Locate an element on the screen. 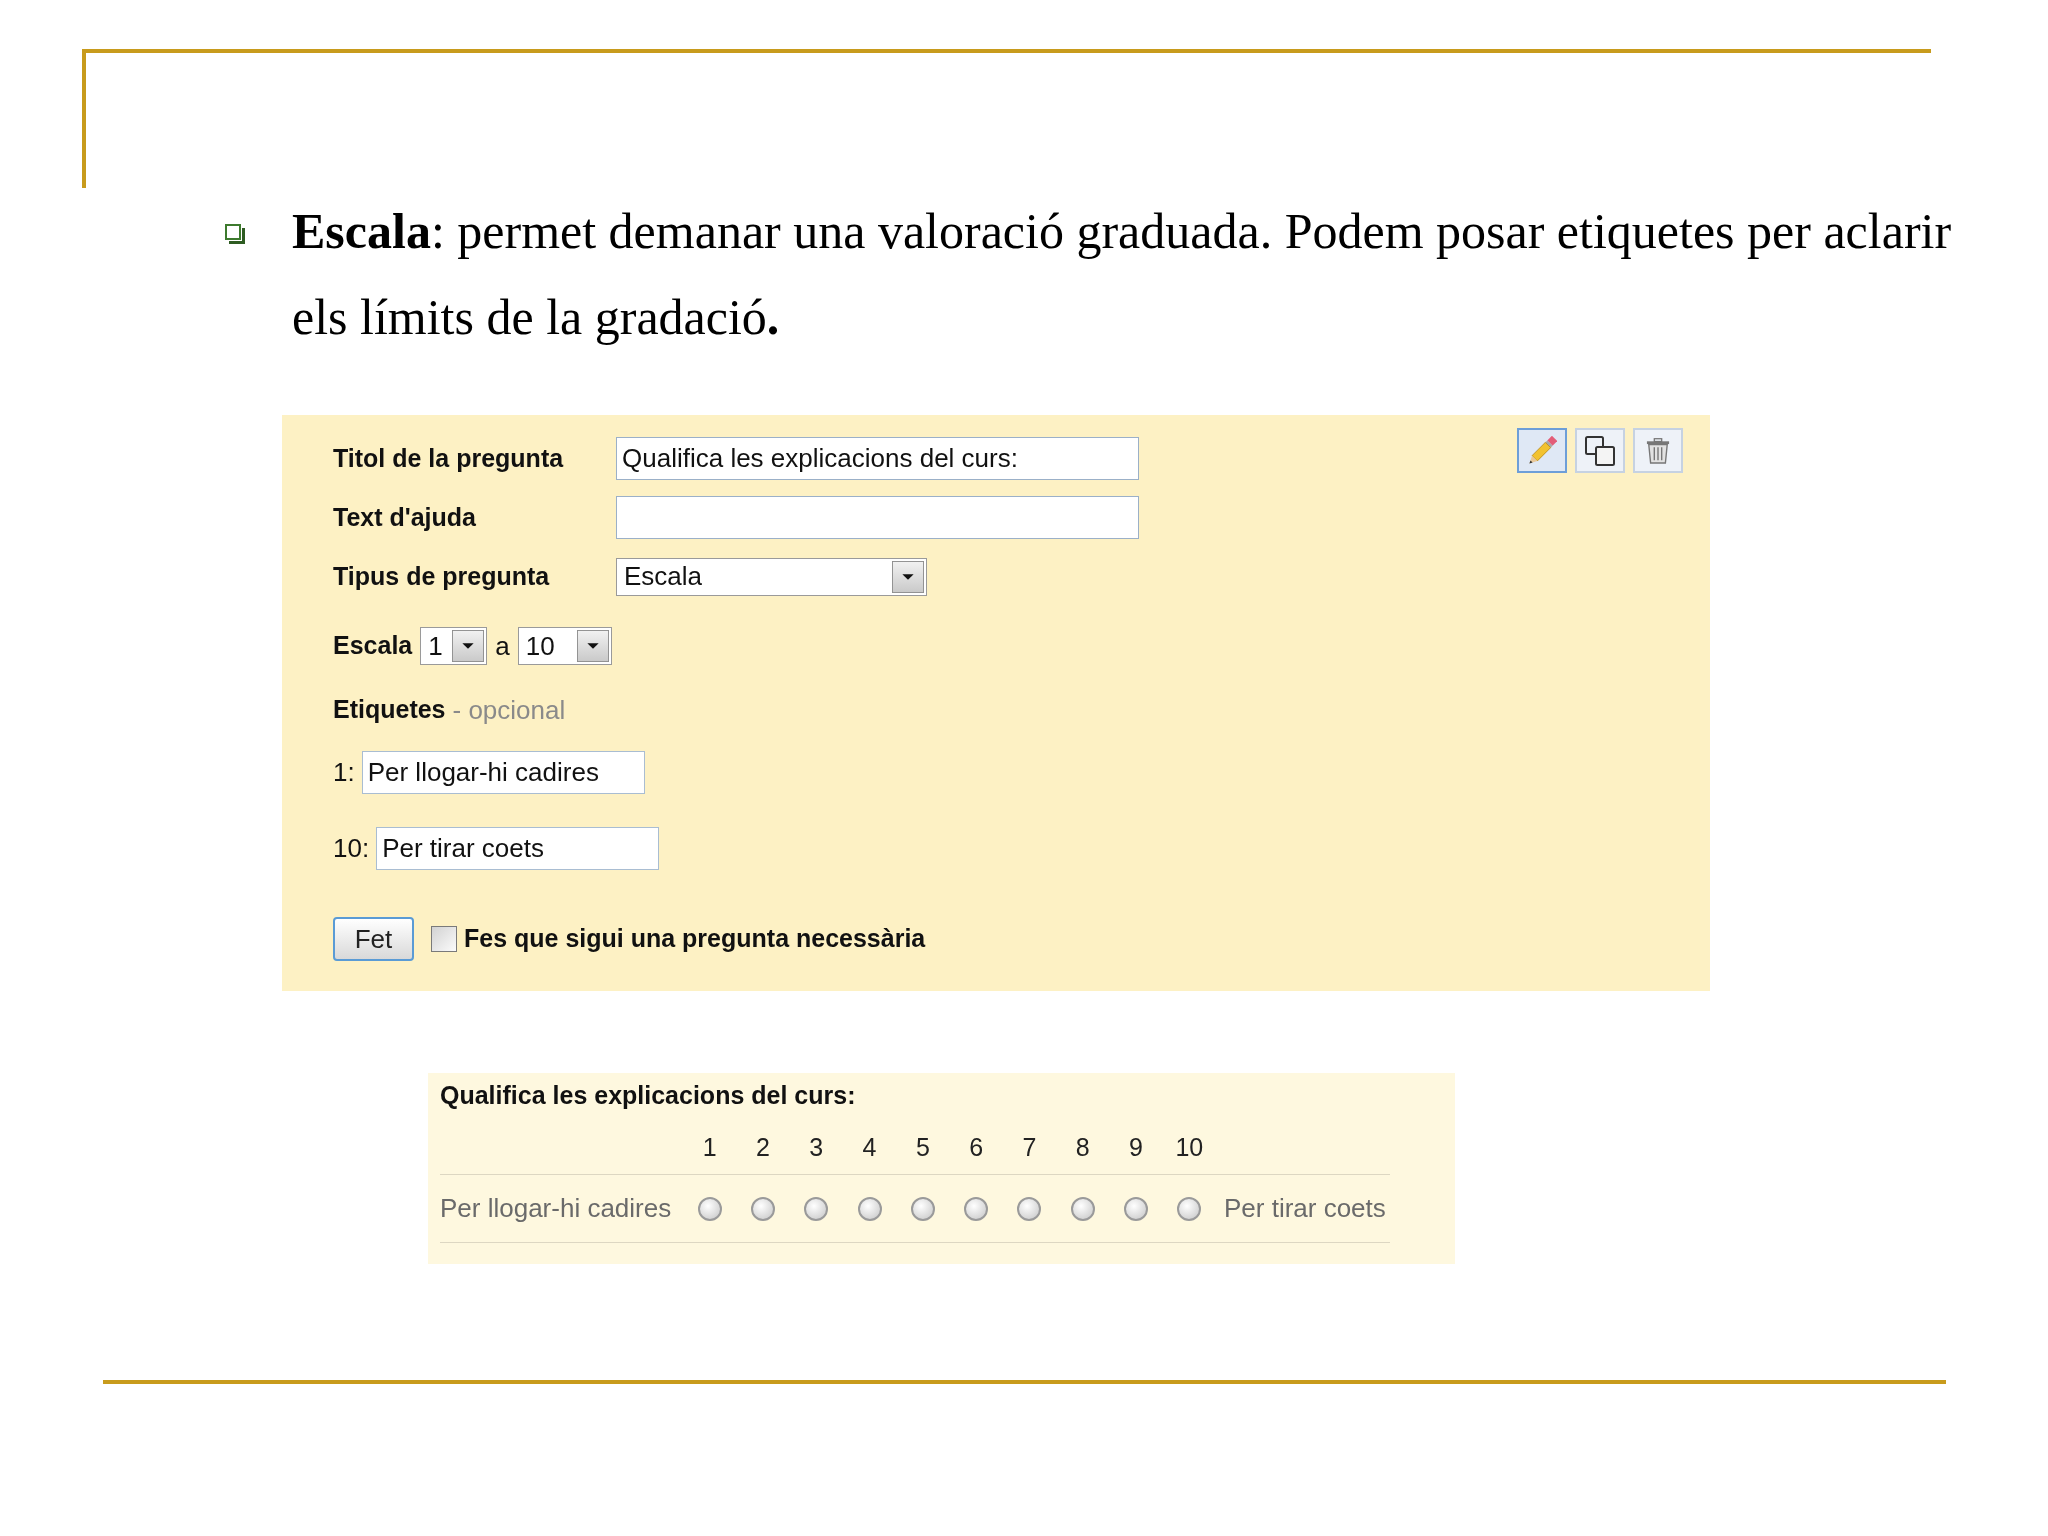  scale-number: 2 is located at coordinates (763, 1146).